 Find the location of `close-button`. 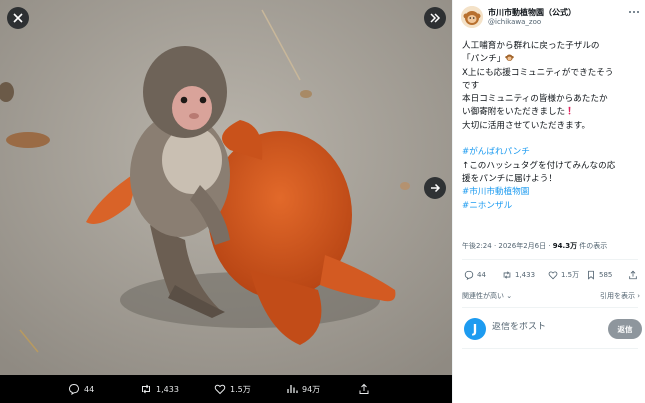

close-button is located at coordinates (18, 18).